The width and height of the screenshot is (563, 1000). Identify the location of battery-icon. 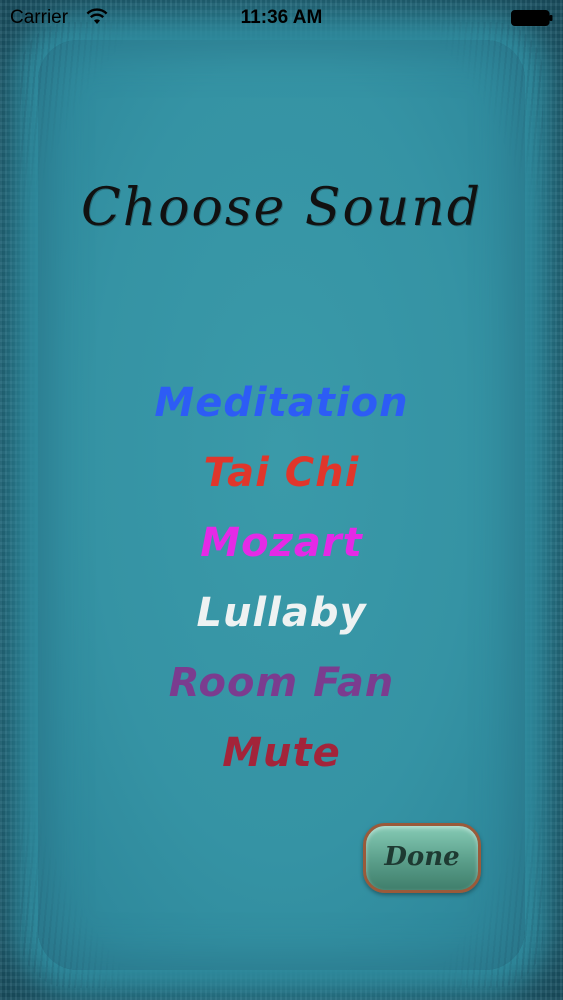
(532, 18).